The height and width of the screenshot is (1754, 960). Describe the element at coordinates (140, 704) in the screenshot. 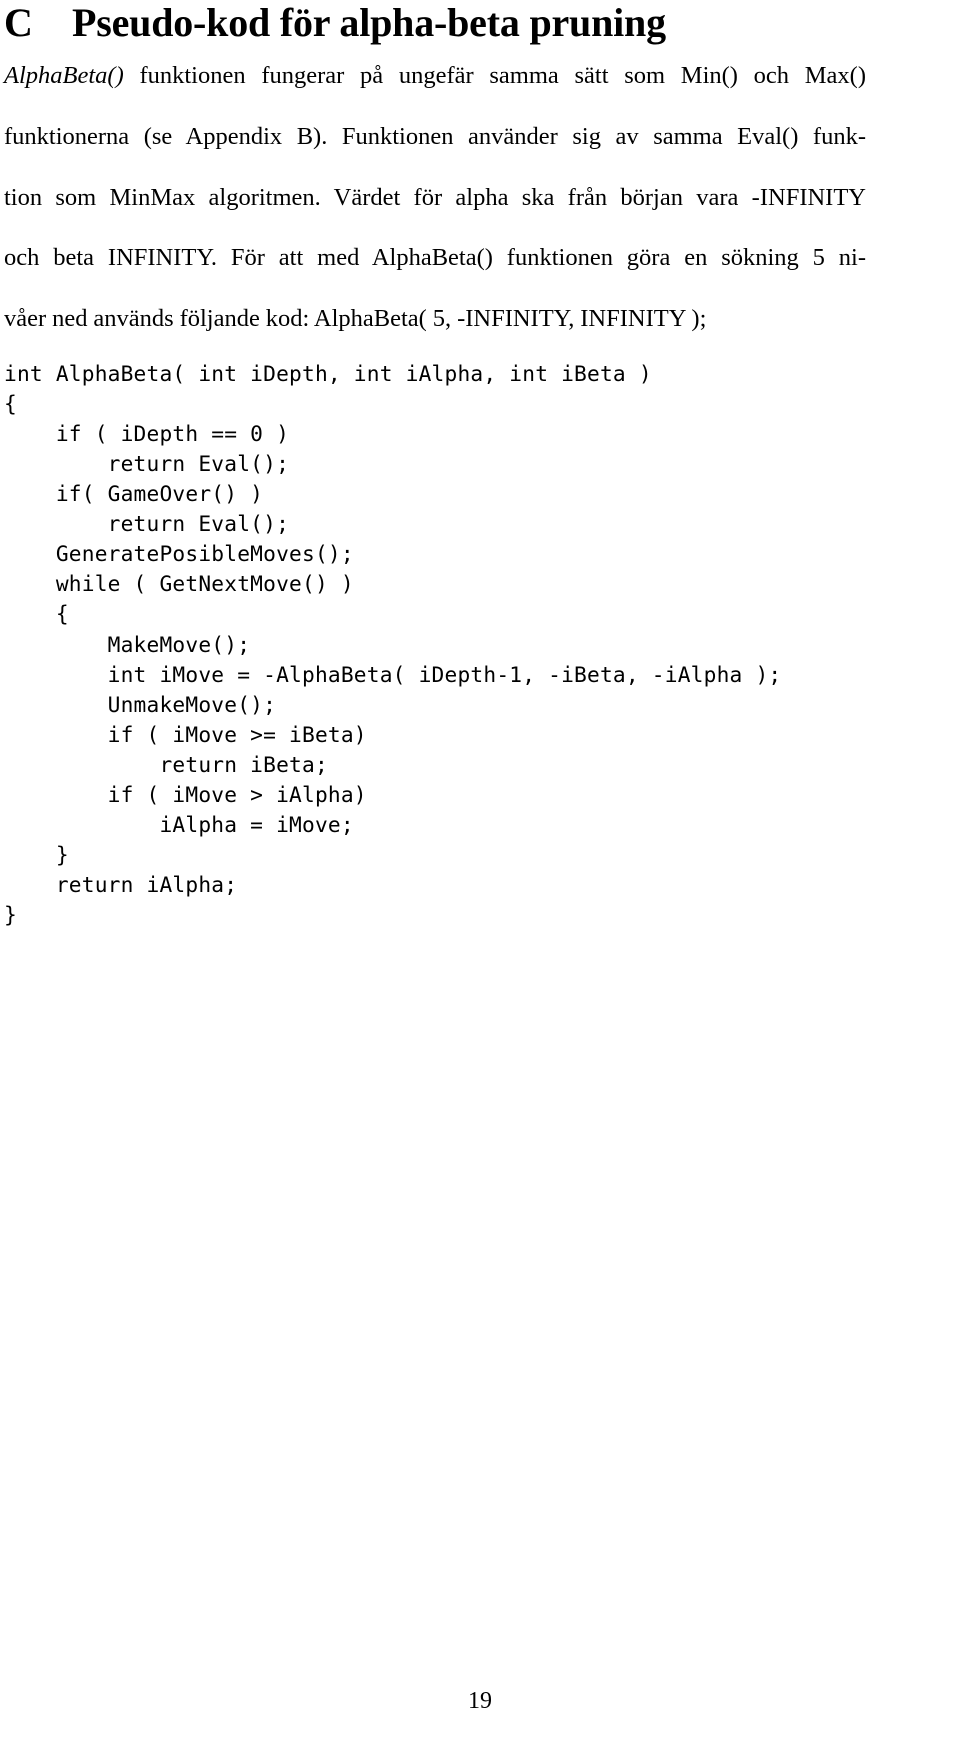

I see `code-line: UnmakeMove();` at that location.